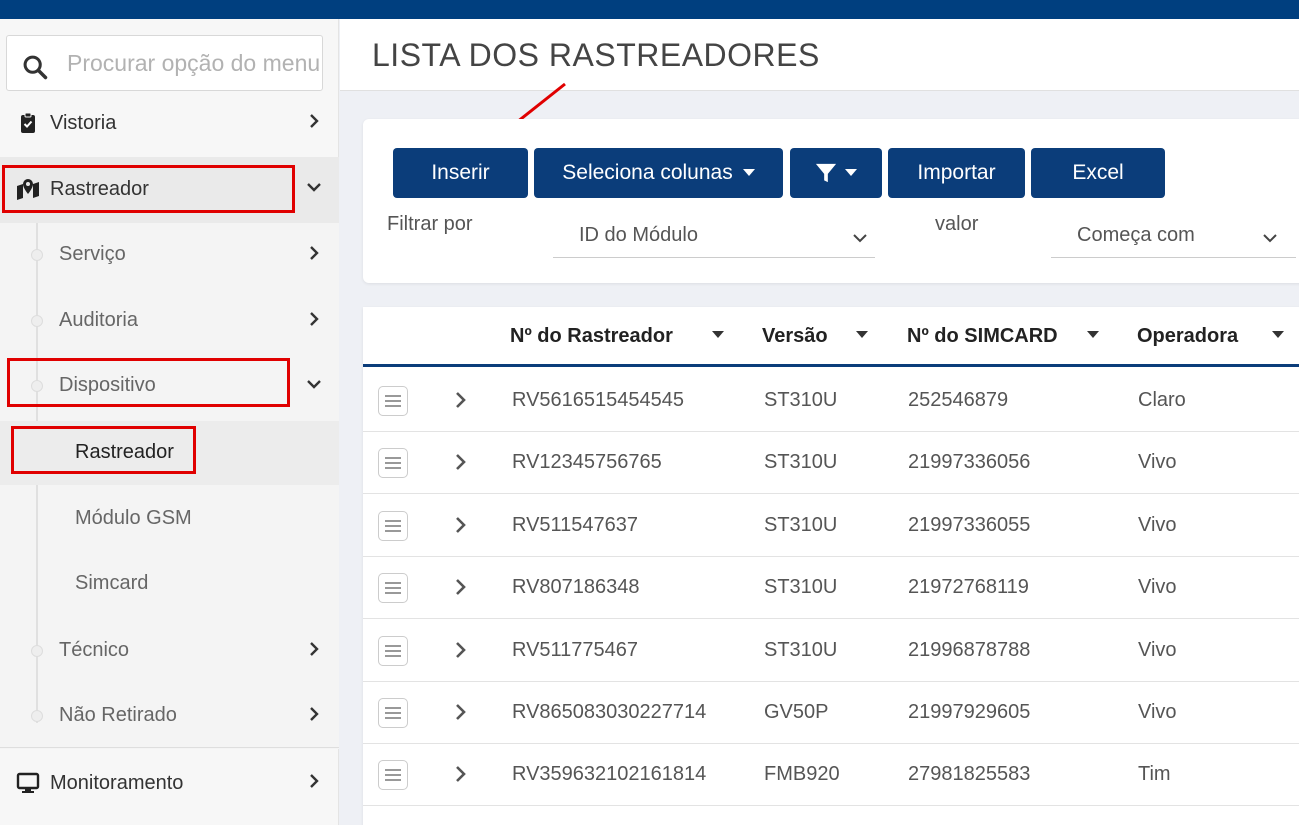  Describe the element at coordinates (83, 122) in the screenshot. I see `sidebar-item-label: Vistoria` at that location.